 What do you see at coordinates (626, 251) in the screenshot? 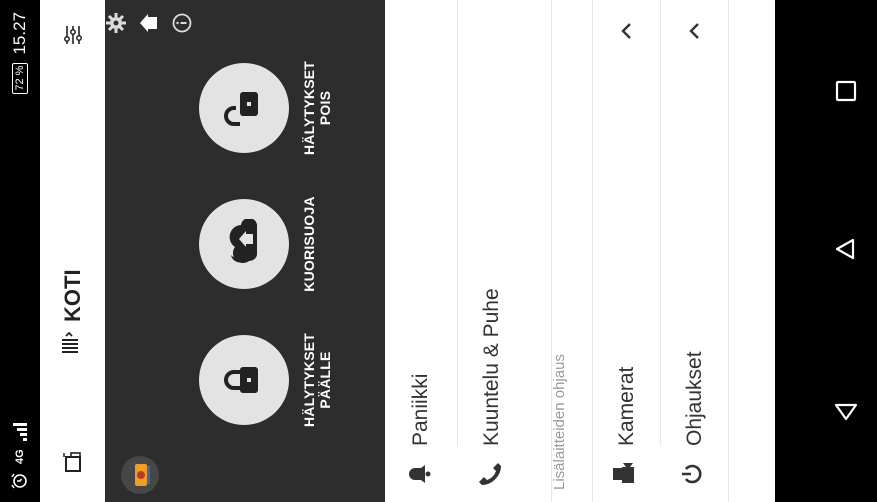
I see `expandable-cameras: Kamerat` at bounding box center [626, 251].